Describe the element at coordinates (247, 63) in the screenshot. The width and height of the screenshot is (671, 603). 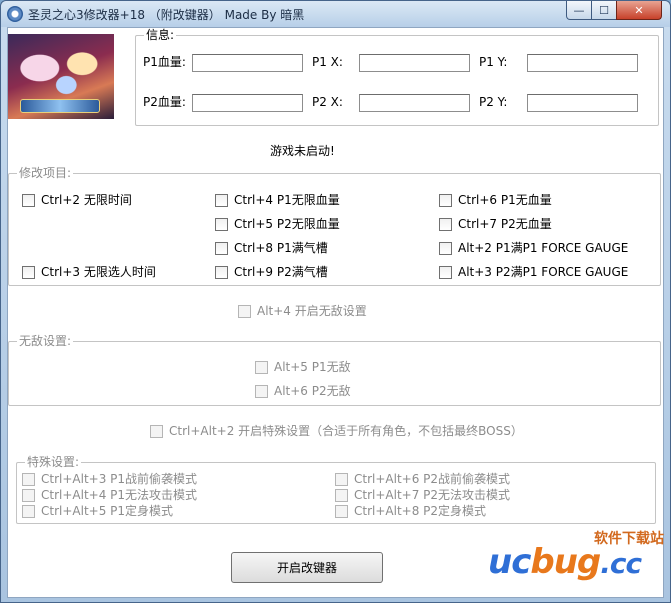
I see `p1-hp-field` at that location.